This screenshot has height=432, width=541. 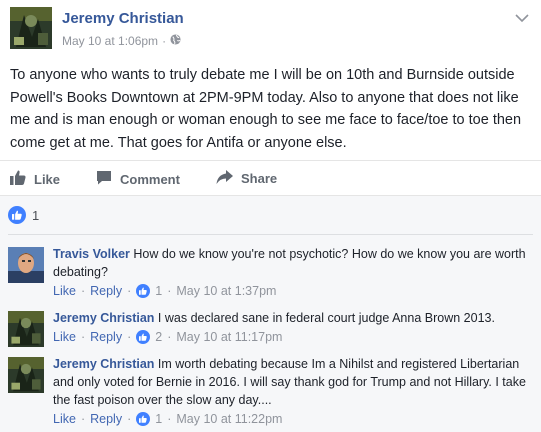 I want to click on action-bar: Like Comment Share, so click(x=270, y=178).